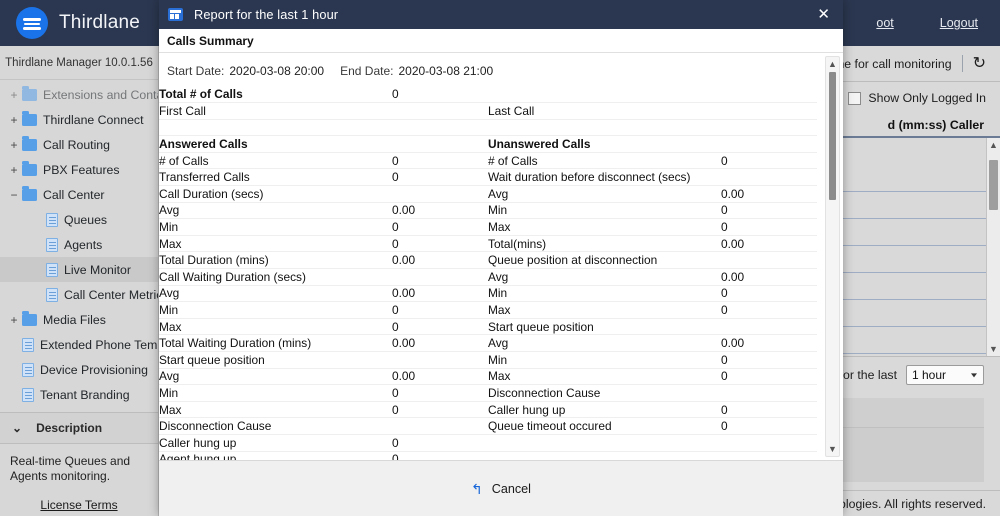  What do you see at coordinates (959, 23) in the screenshot?
I see `logout-link: Logout` at bounding box center [959, 23].